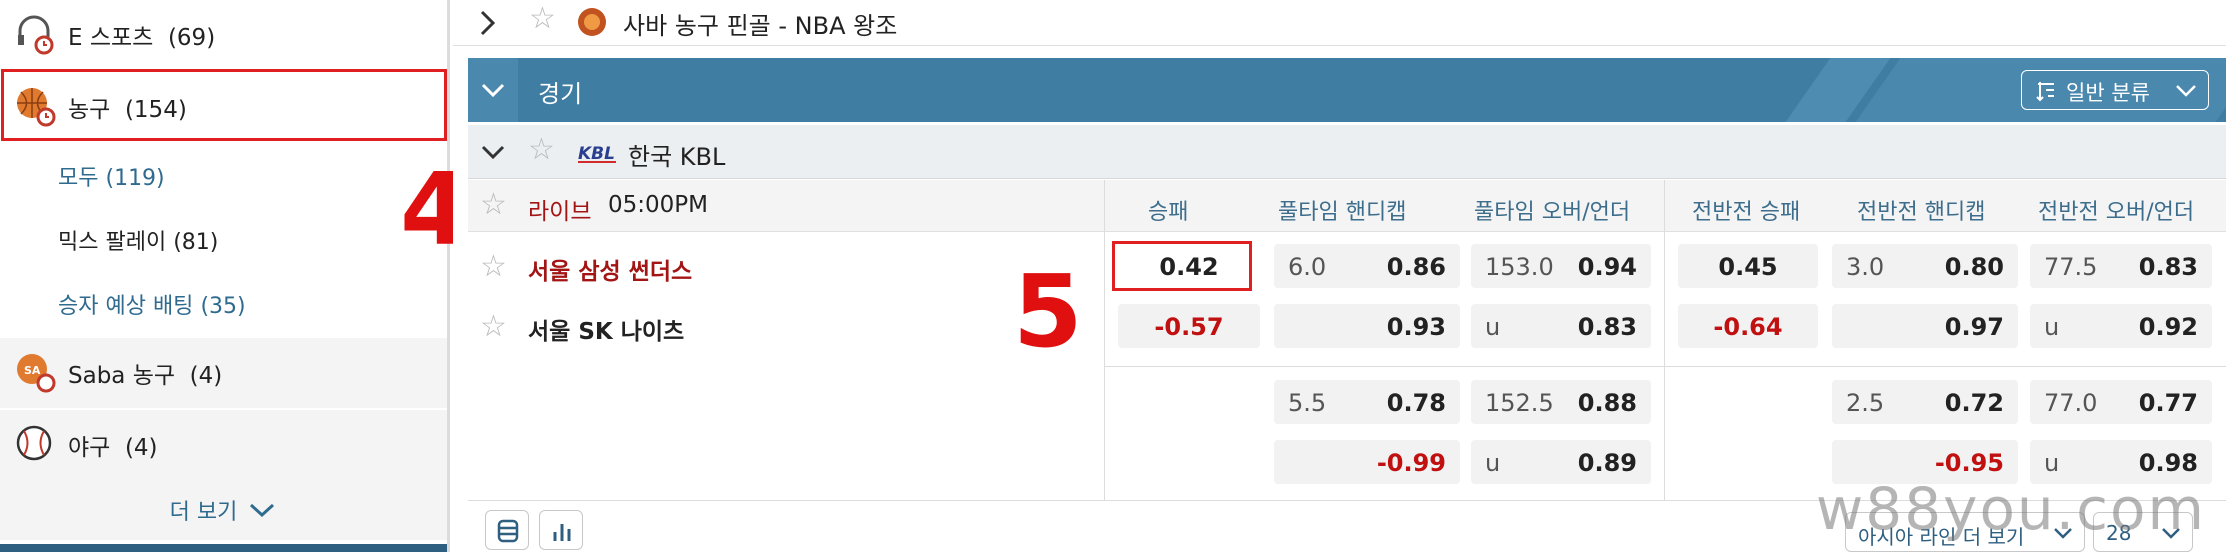  What do you see at coordinates (223, 176) in the screenshot?
I see `sidebar-sub-item-all: 모두 (119)` at bounding box center [223, 176].